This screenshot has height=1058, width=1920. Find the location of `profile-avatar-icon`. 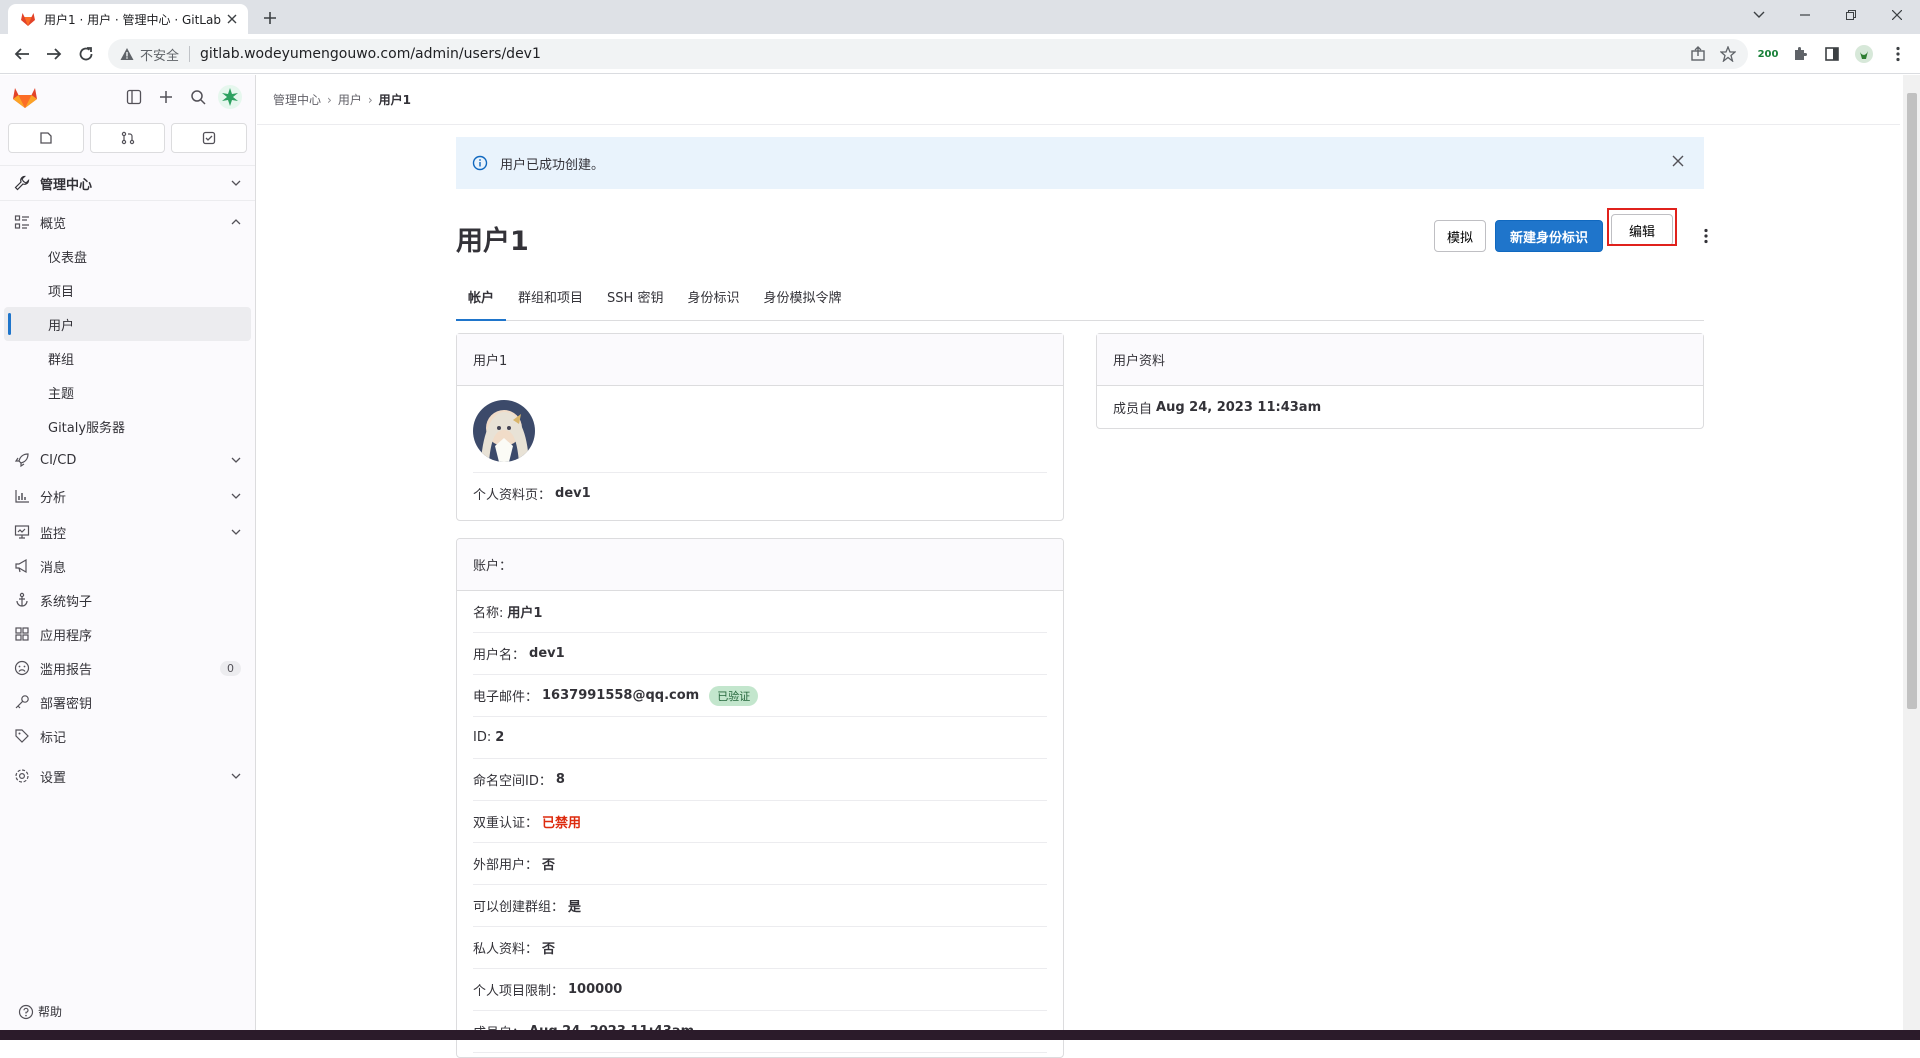

profile-avatar-icon is located at coordinates (1864, 54).